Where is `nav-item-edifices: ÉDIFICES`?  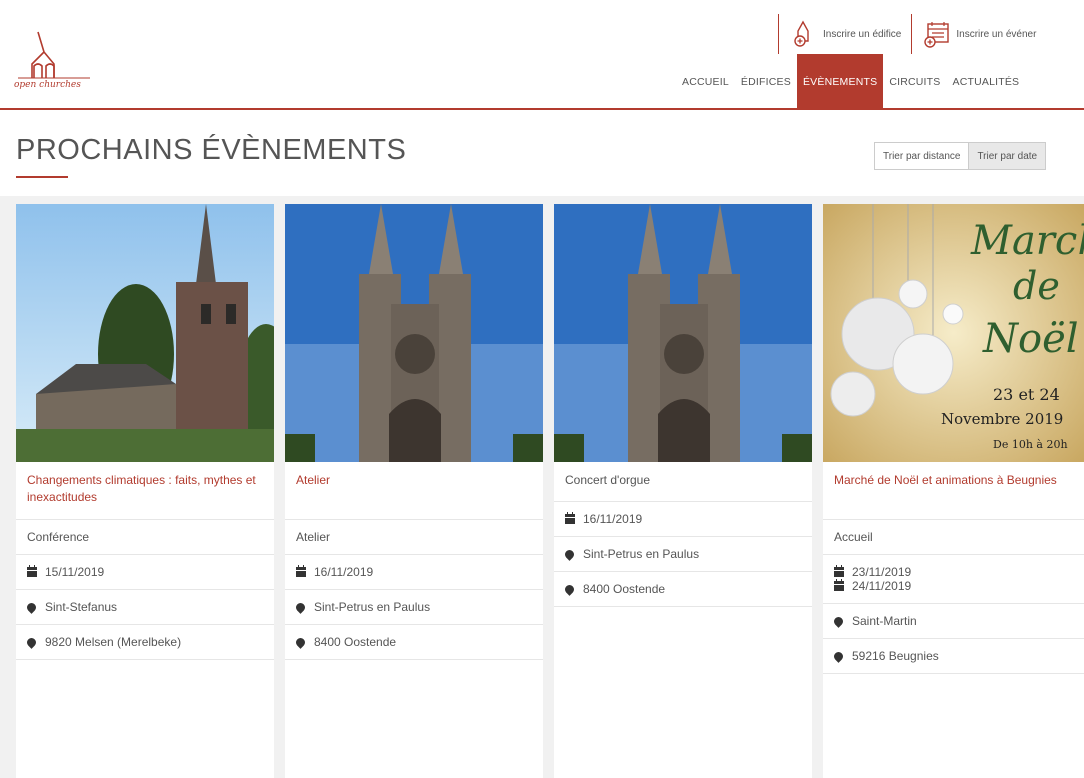
nav-item-edifices: ÉDIFICES is located at coordinates (766, 82).